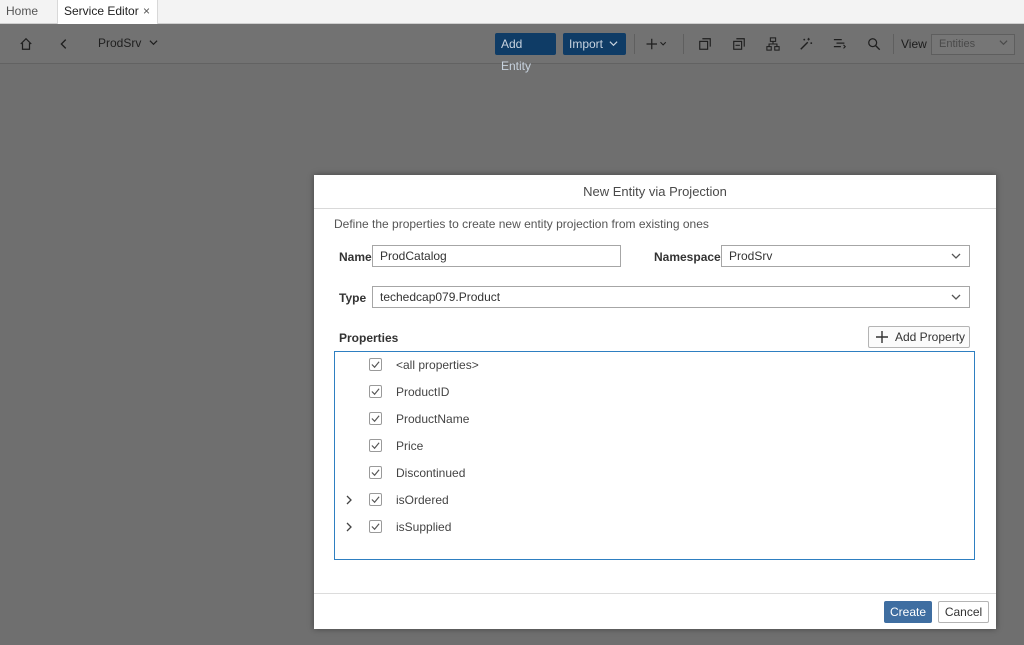  I want to click on add-menu-icon, so click(657, 44).